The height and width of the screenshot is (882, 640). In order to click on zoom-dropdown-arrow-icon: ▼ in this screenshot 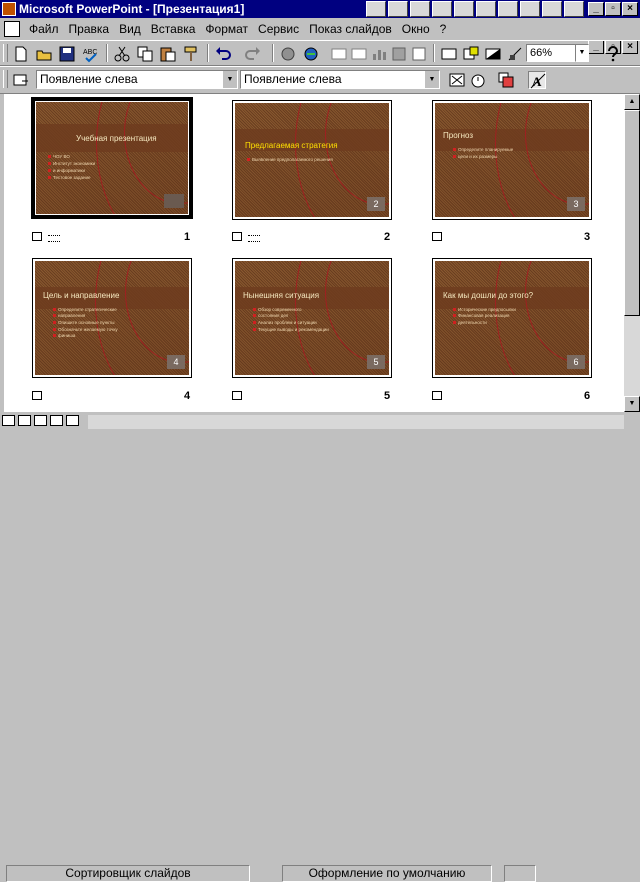, I will do `click(582, 53)`.